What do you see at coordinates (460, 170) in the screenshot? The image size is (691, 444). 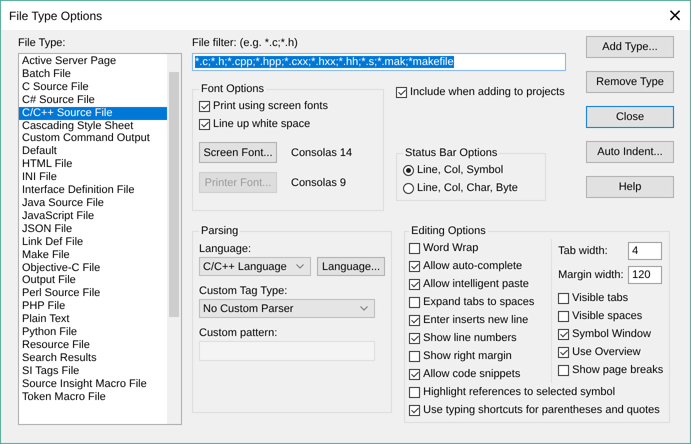 I see `radio-label: Line, Col, Symbol` at bounding box center [460, 170].